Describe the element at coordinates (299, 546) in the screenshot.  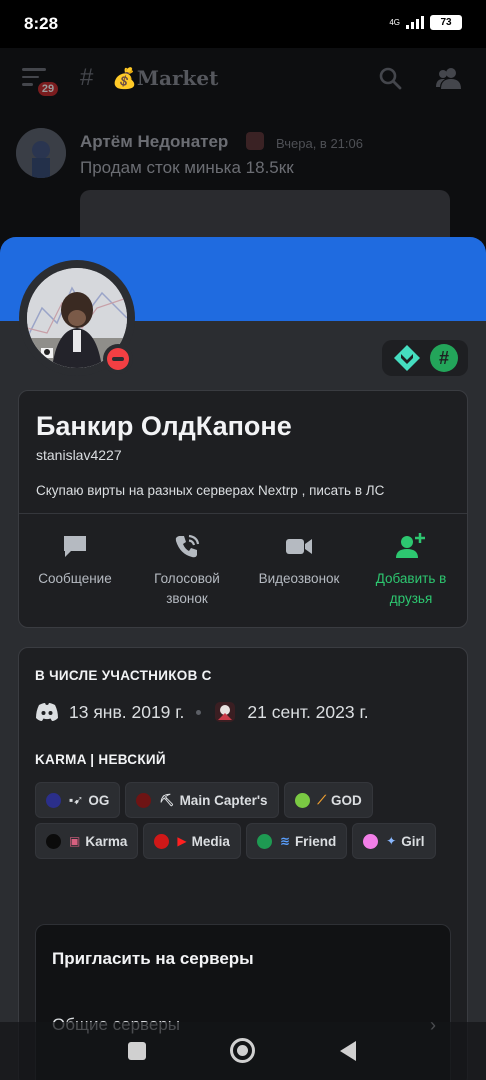
I see `video-camera-icon` at that location.